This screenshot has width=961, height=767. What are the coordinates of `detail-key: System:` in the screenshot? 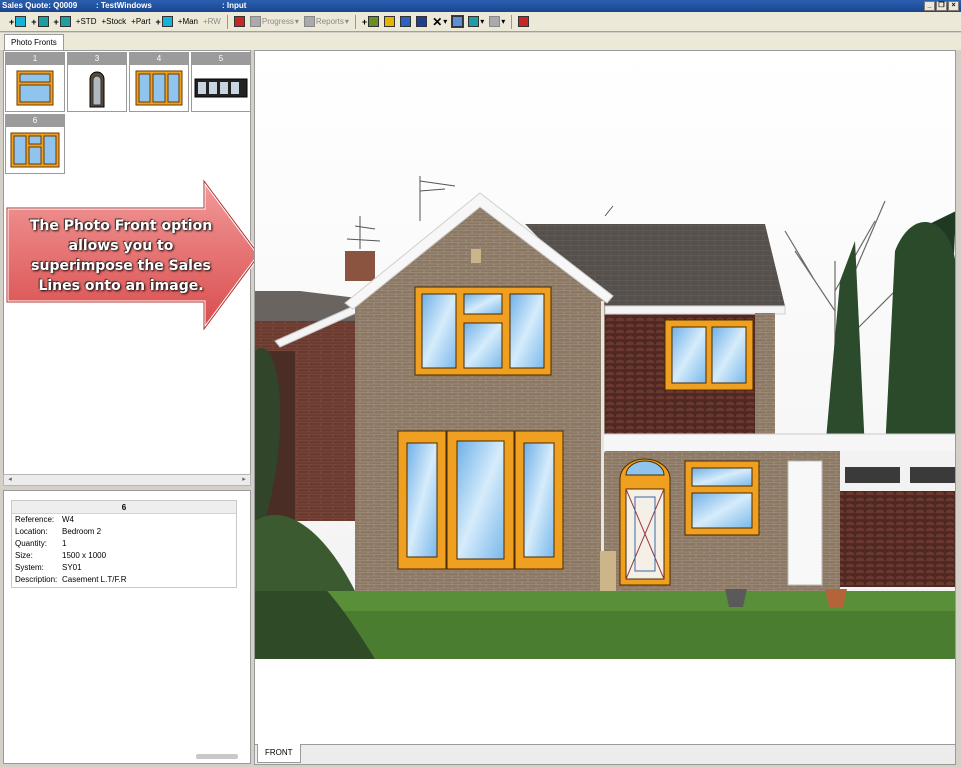 It's located at (29, 567).